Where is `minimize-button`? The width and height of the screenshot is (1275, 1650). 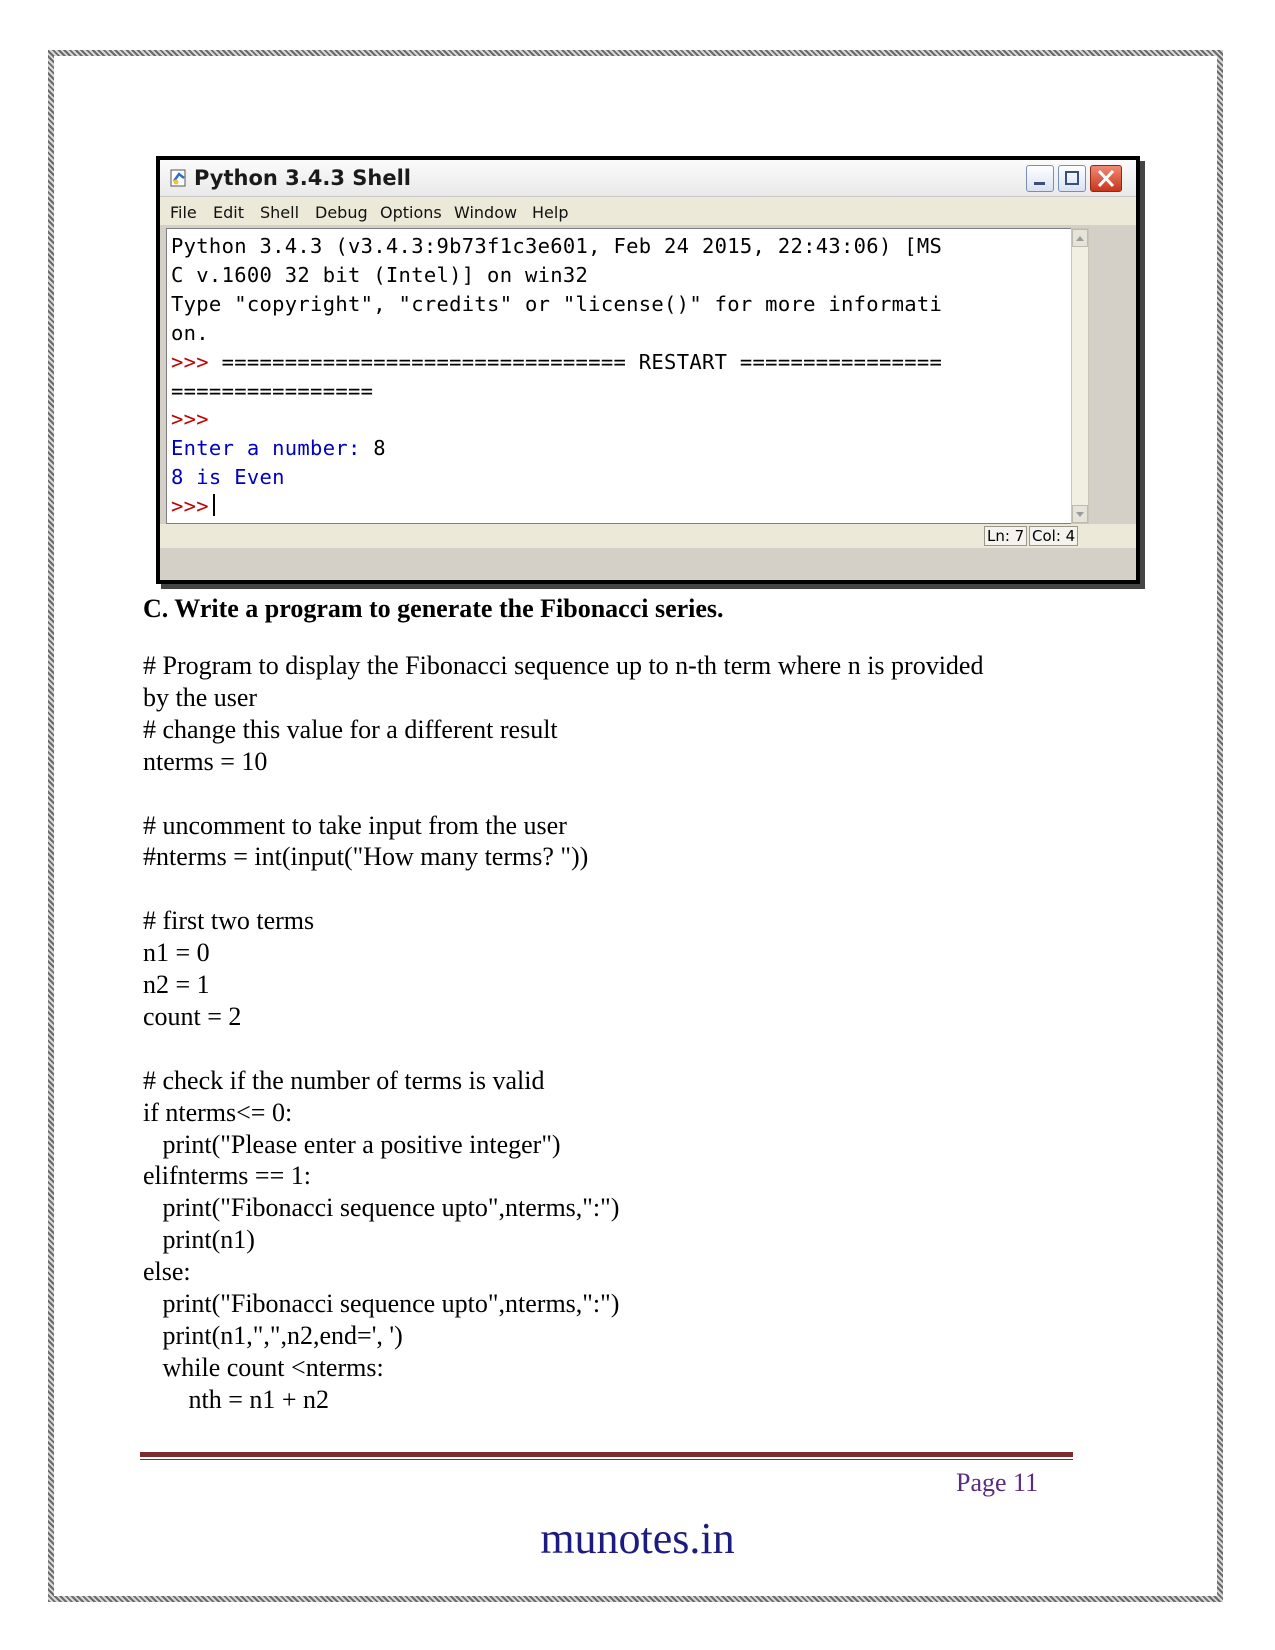
minimize-button is located at coordinates (1040, 178).